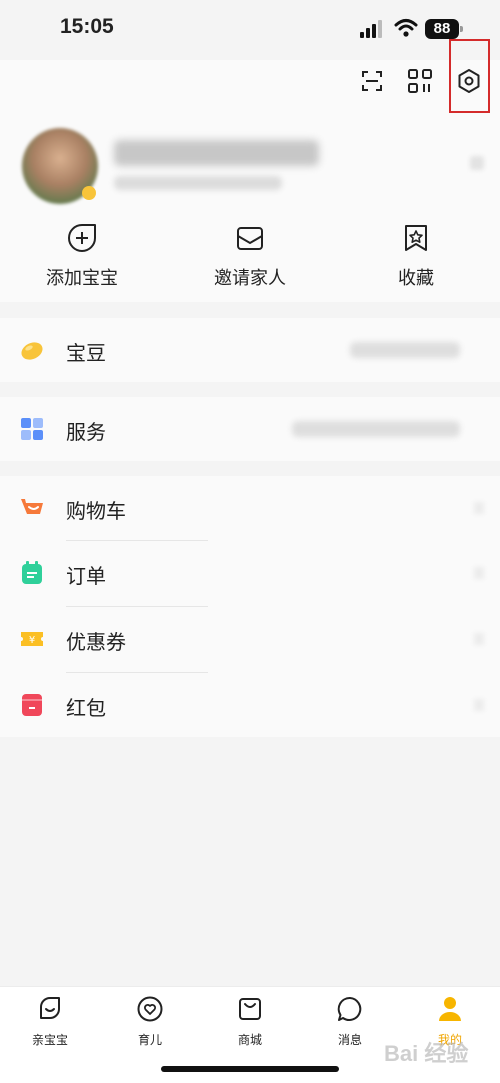  Describe the element at coordinates (32, 506) in the screenshot. I see `cart-icon` at that location.